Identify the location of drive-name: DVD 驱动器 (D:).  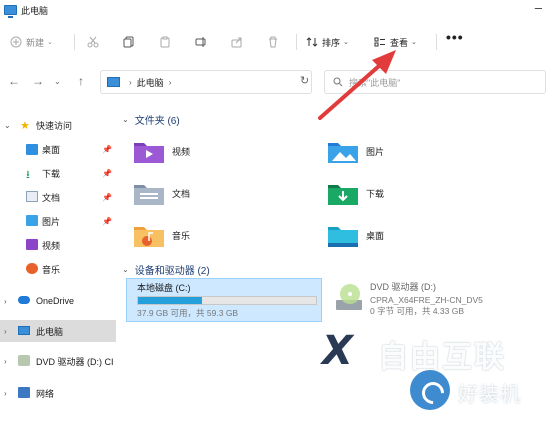
(403, 287).